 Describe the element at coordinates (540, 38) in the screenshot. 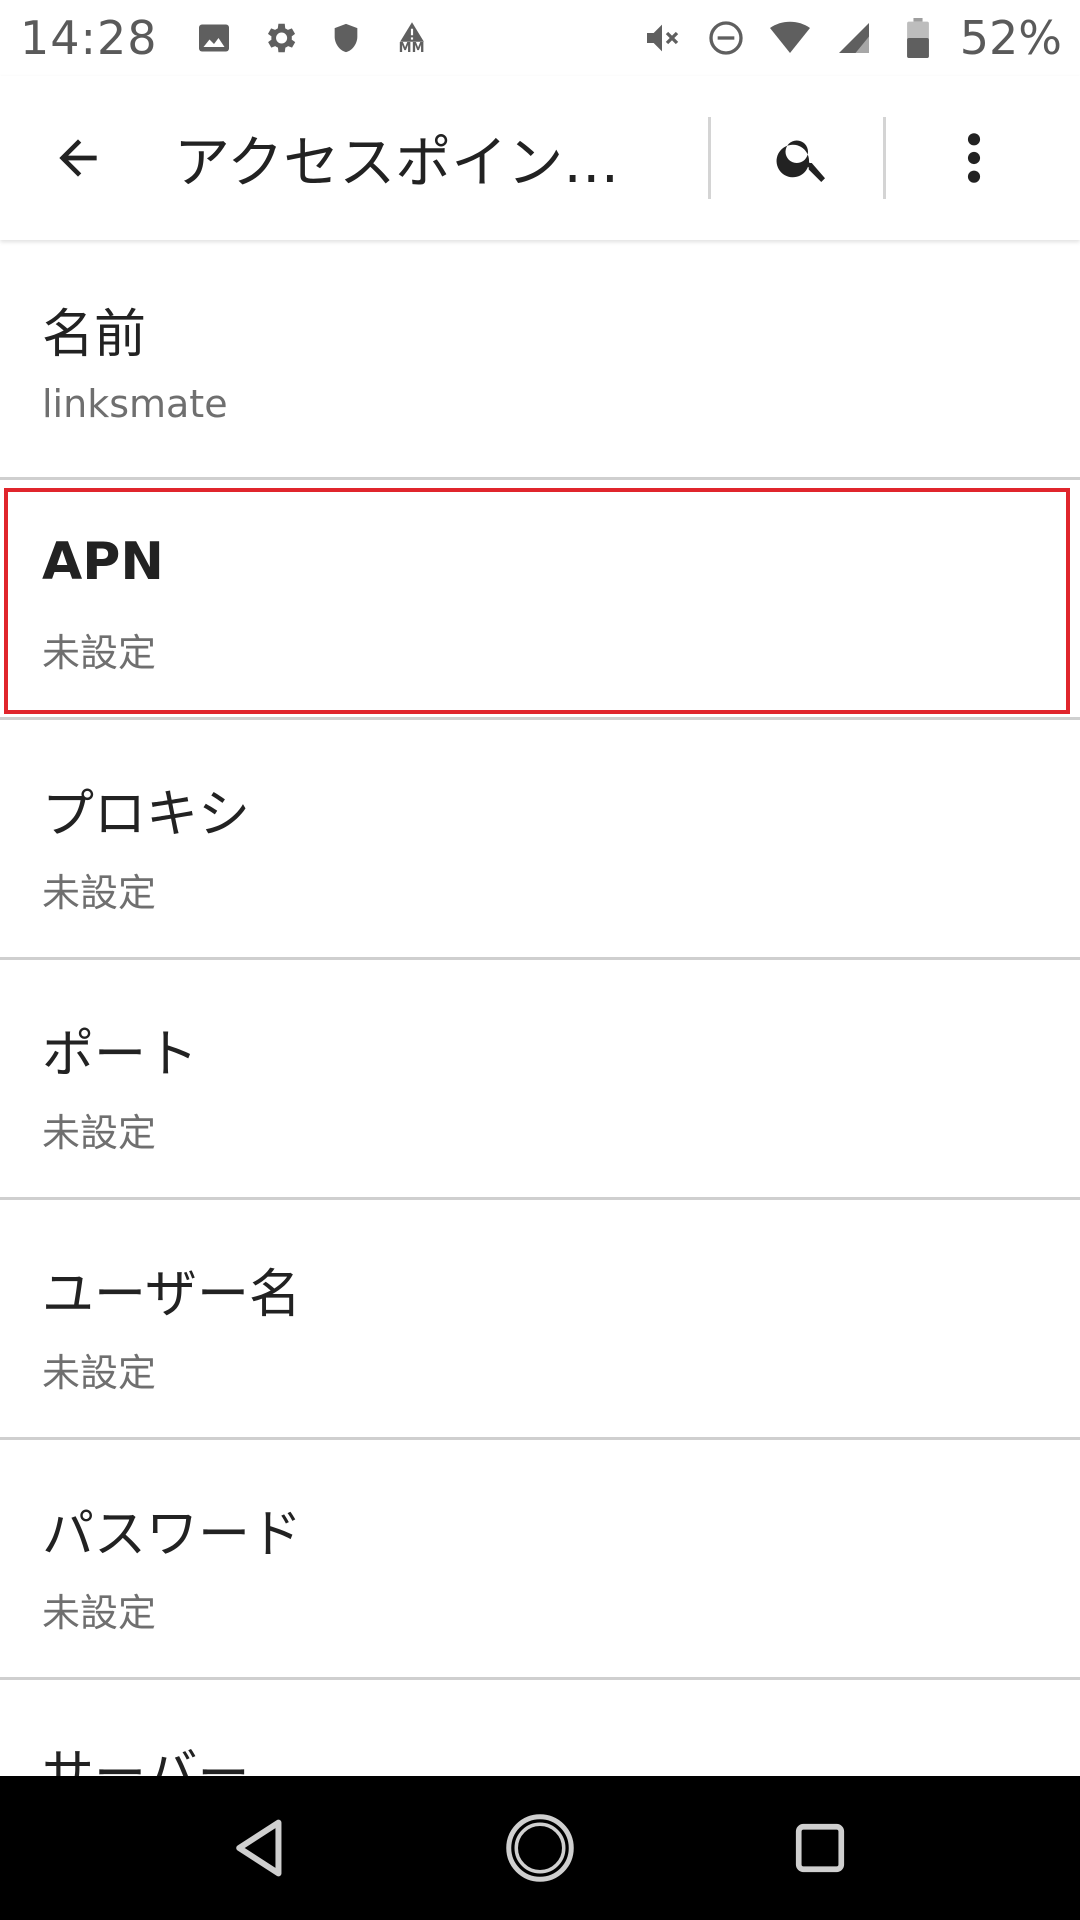

I see `status-bar: 14:28 MM 52%` at that location.